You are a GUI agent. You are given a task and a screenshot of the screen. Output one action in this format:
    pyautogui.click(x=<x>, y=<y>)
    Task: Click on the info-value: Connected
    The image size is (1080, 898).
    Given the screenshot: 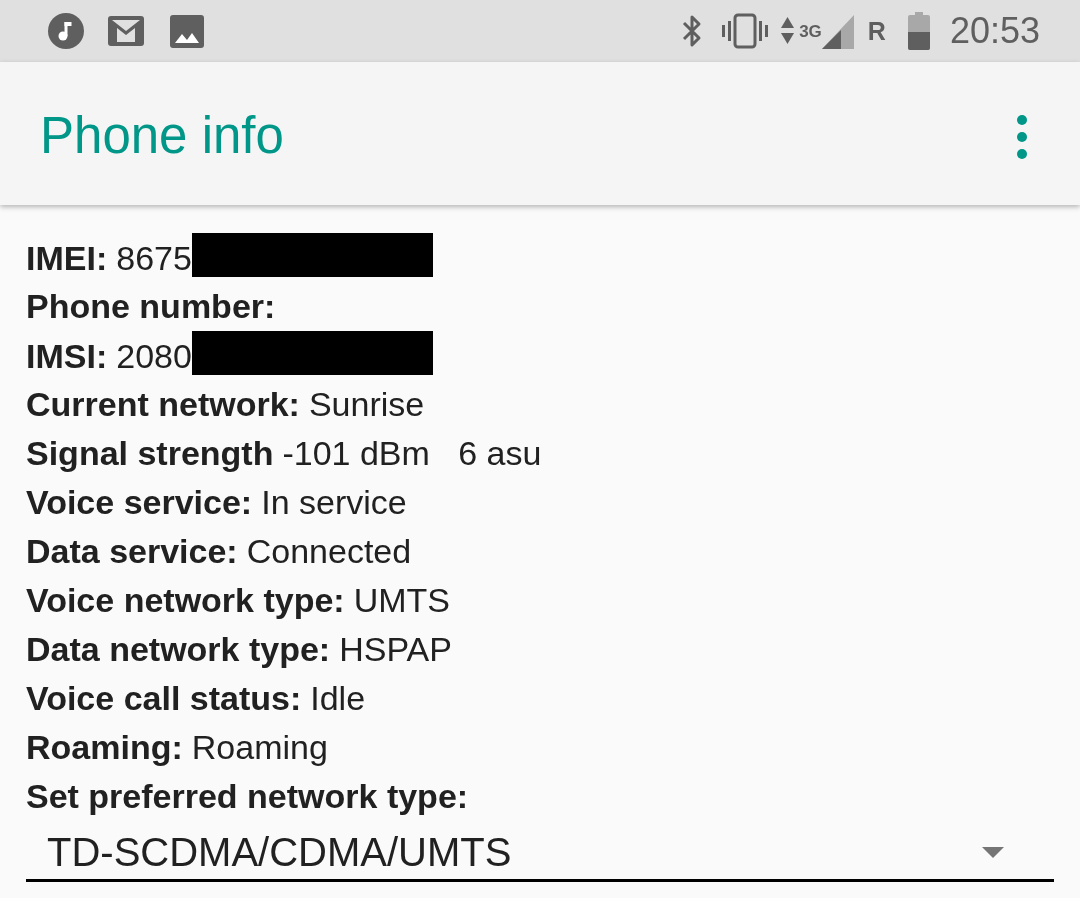 What is the action you would take?
    pyautogui.click(x=329, y=551)
    